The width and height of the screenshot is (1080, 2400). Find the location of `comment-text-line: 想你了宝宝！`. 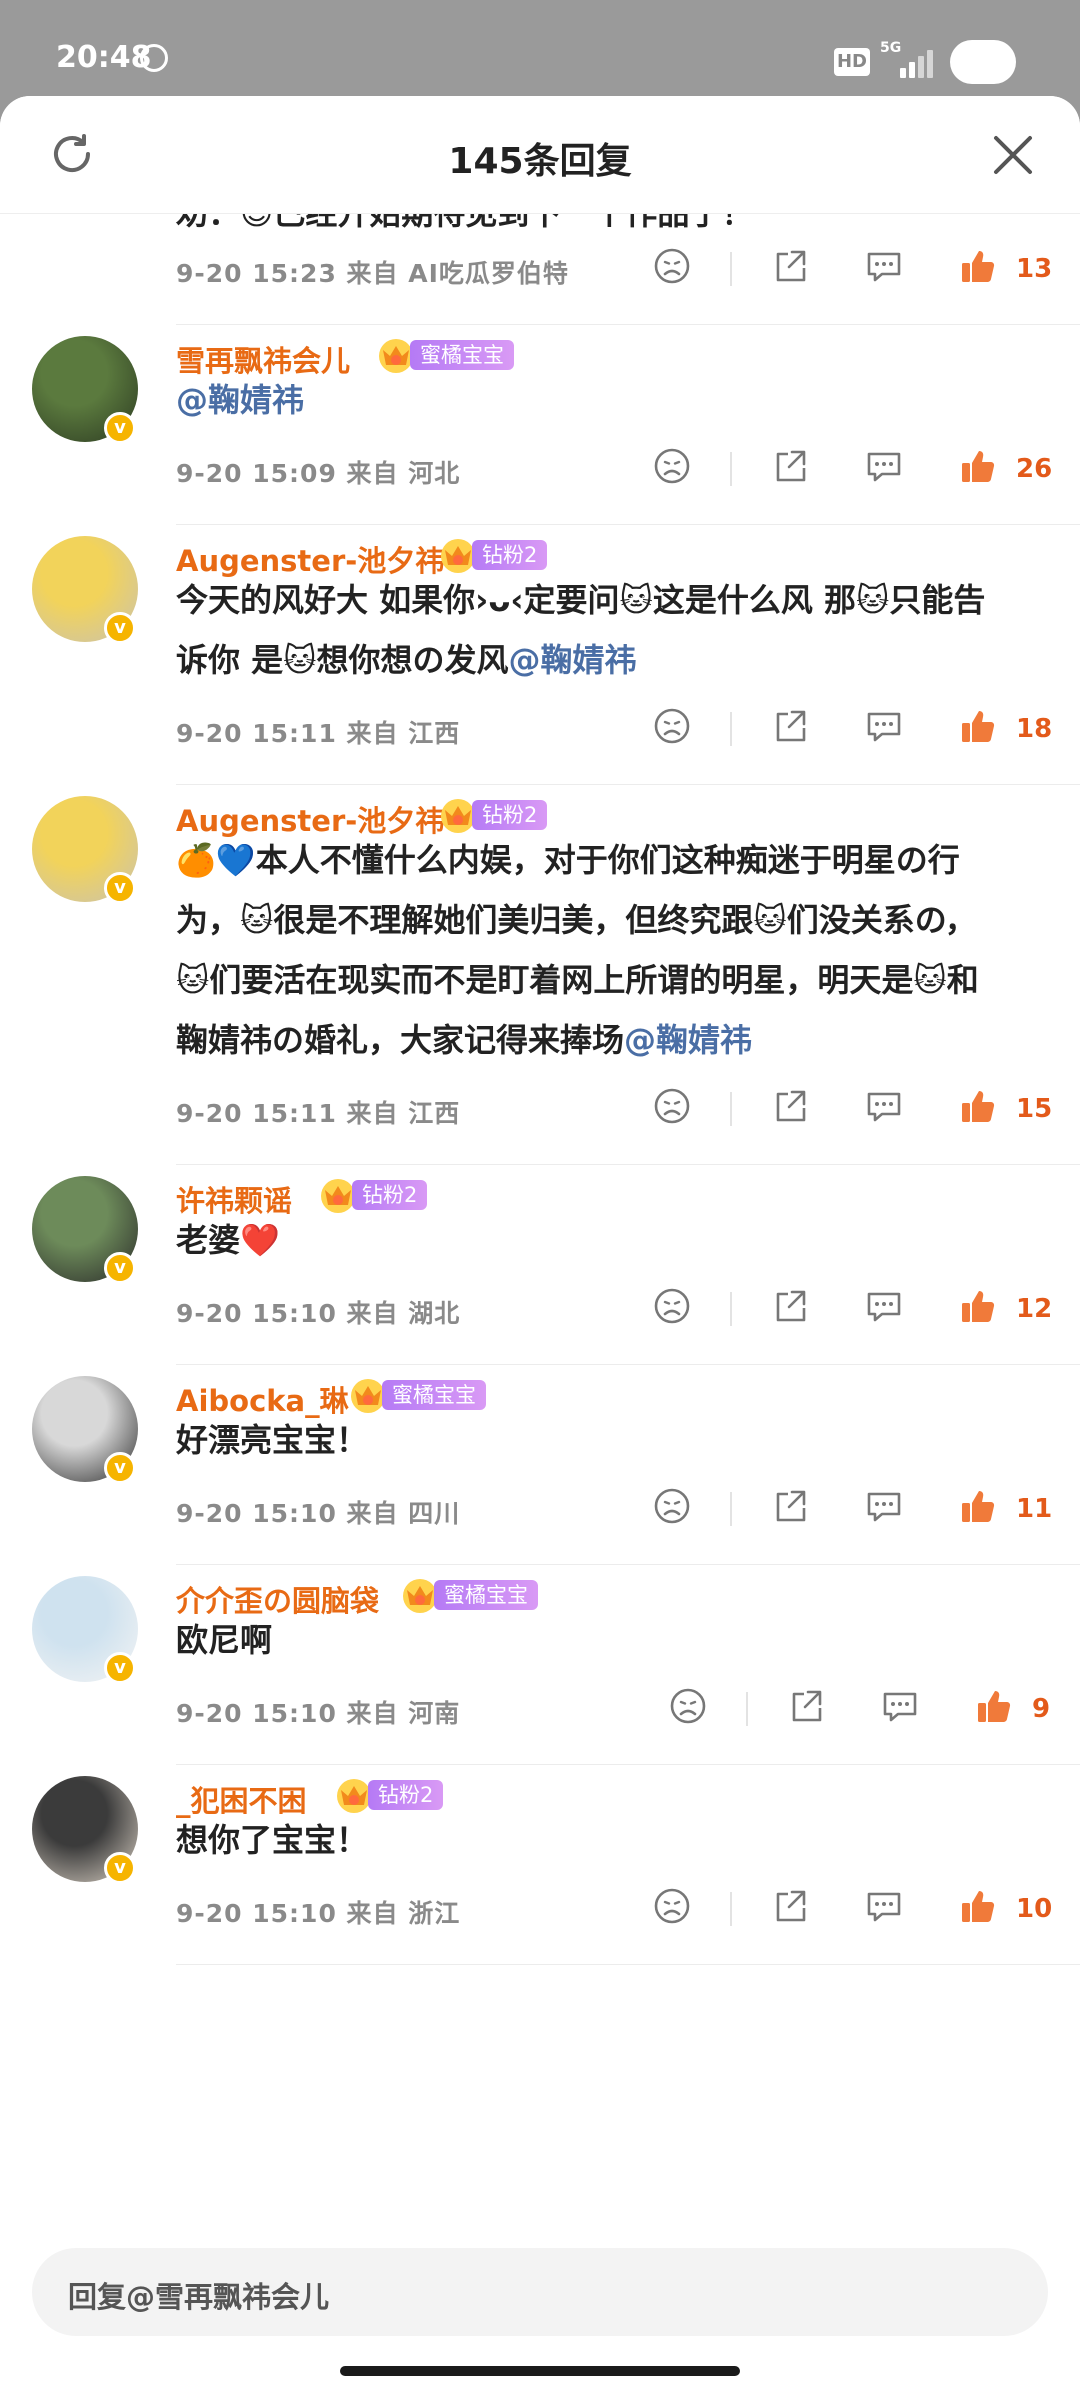

comment-text-line: 想你了宝宝！ is located at coordinates (272, 1840).